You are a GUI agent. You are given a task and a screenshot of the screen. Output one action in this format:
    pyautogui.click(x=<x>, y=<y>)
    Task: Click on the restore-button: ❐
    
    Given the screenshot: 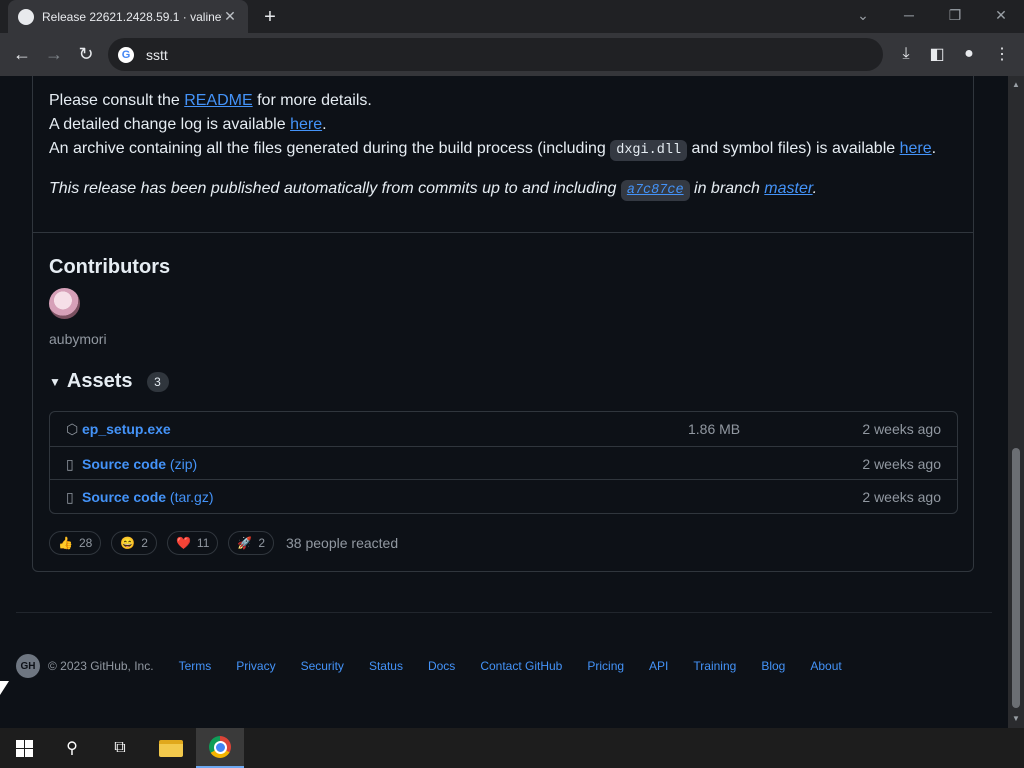 What is the action you would take?
    pyautogui.click(x=955, y=15)
    